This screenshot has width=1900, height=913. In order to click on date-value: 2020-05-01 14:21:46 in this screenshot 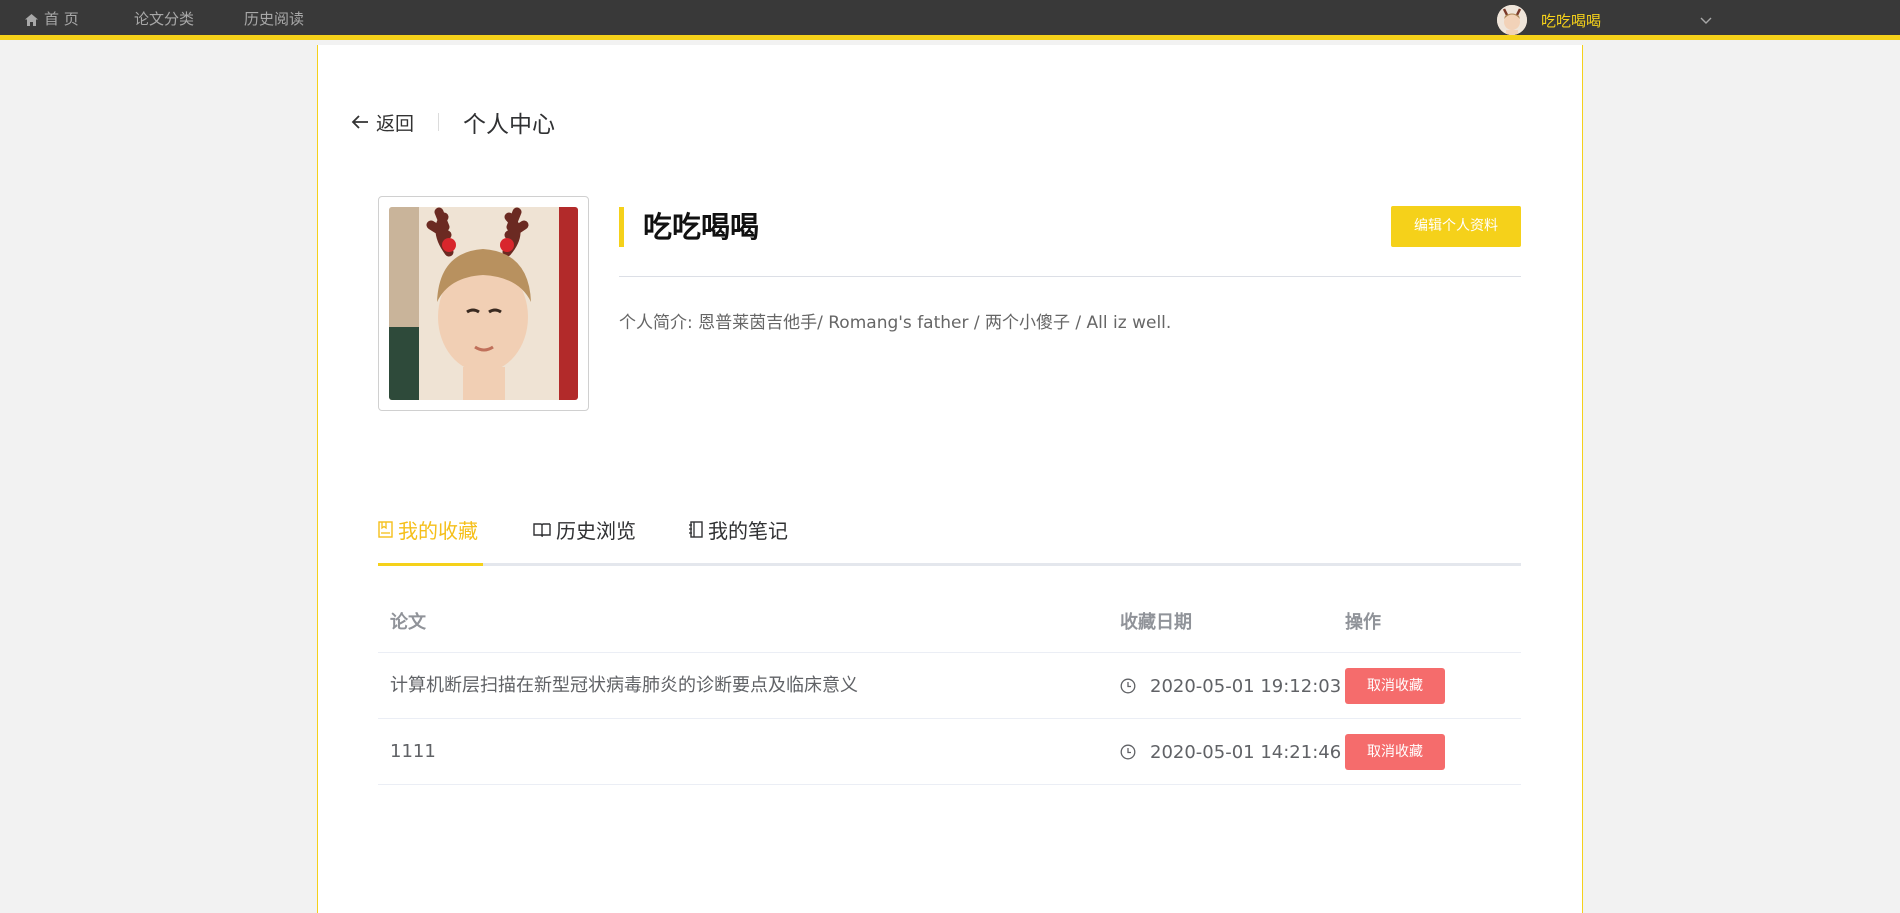, I will do `click(1246, 752)`.